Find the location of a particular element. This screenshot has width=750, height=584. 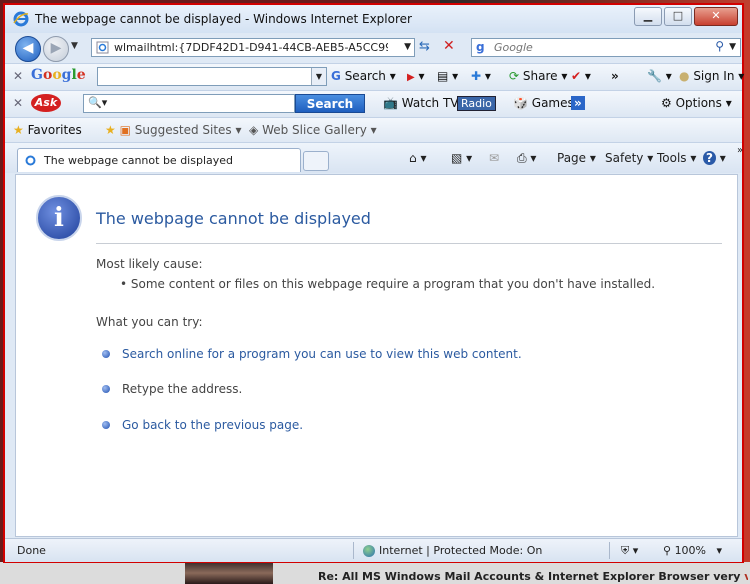

settings-button: 🔧 ▾ is located at coordinates (659, 76).